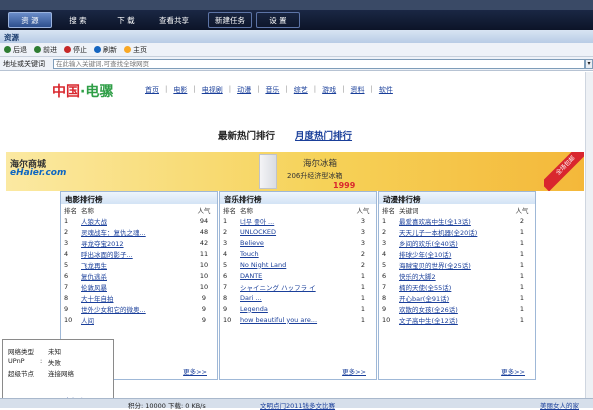 This screenshot has height=410, width=593. I want to click on list-item-link: 海贼宝贝的世界(全25话), so click(454, 265).